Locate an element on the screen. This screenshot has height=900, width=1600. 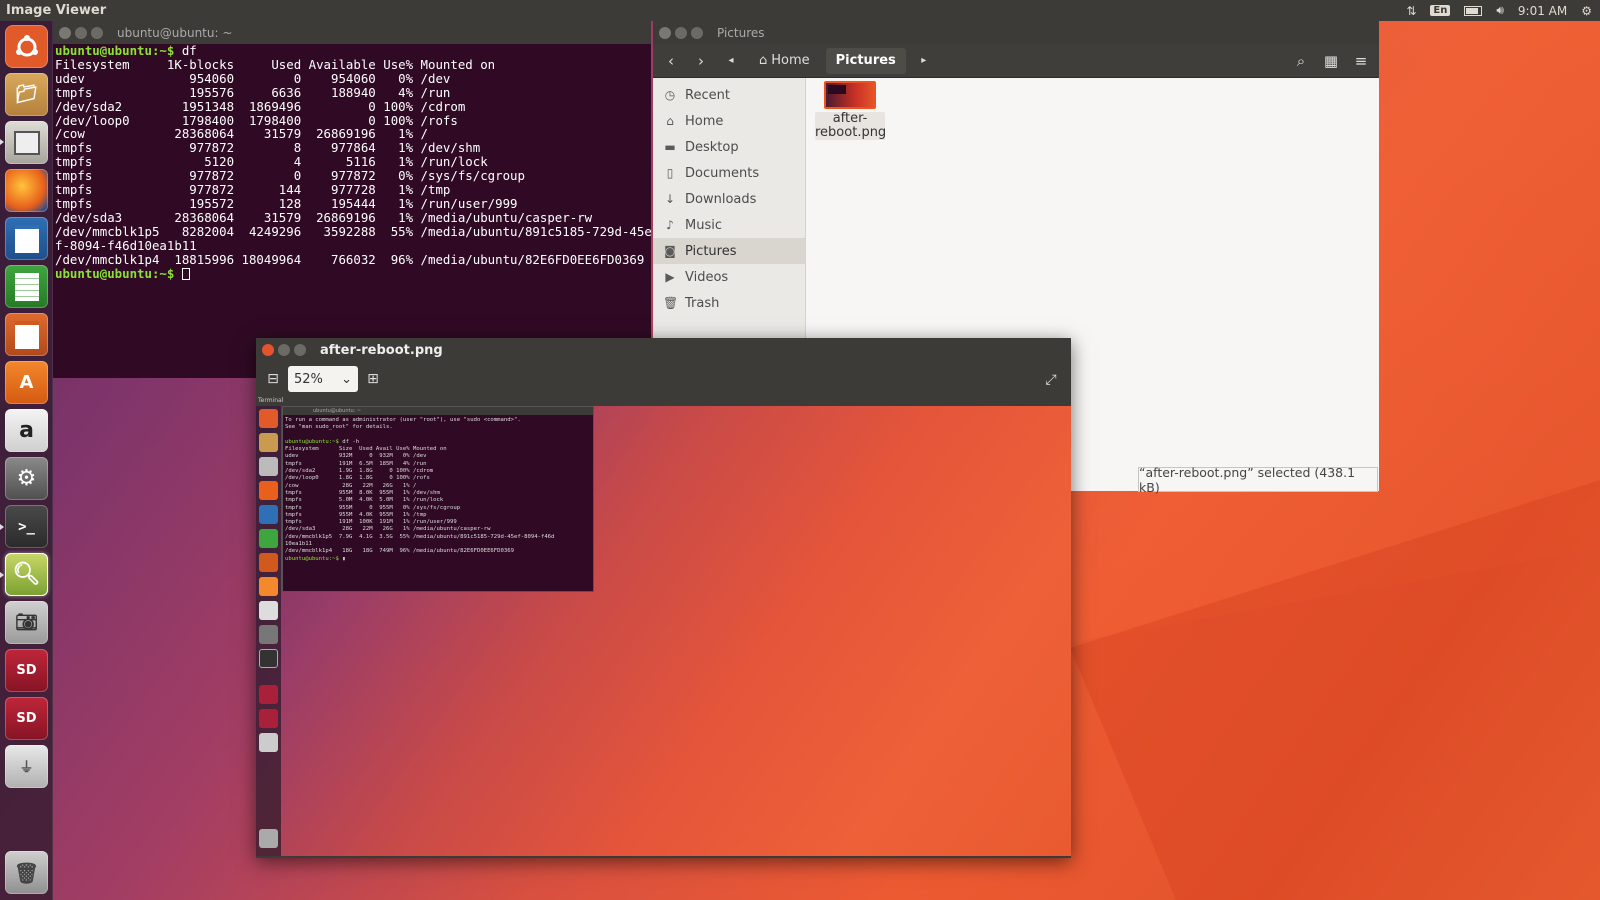
sidebar-item-desktop: ▬ Desktop is located at coordinates (729, 147).